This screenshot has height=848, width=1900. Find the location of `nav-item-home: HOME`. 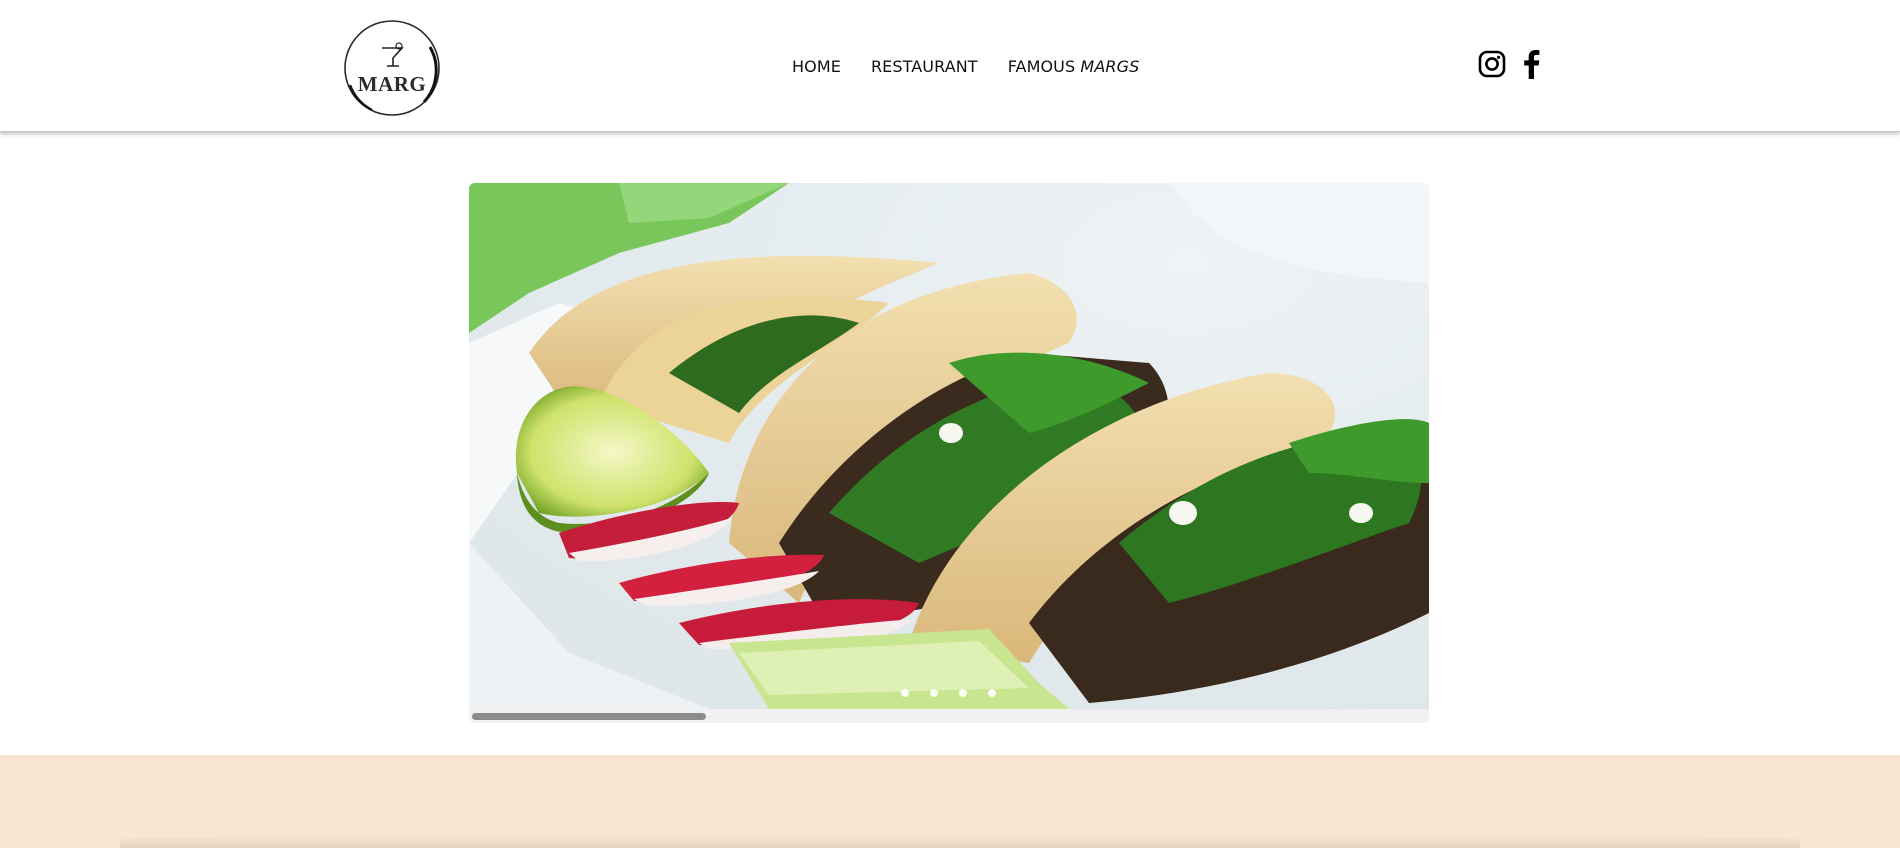

nav-item-home: HOME is located at coordinates (816, 66).